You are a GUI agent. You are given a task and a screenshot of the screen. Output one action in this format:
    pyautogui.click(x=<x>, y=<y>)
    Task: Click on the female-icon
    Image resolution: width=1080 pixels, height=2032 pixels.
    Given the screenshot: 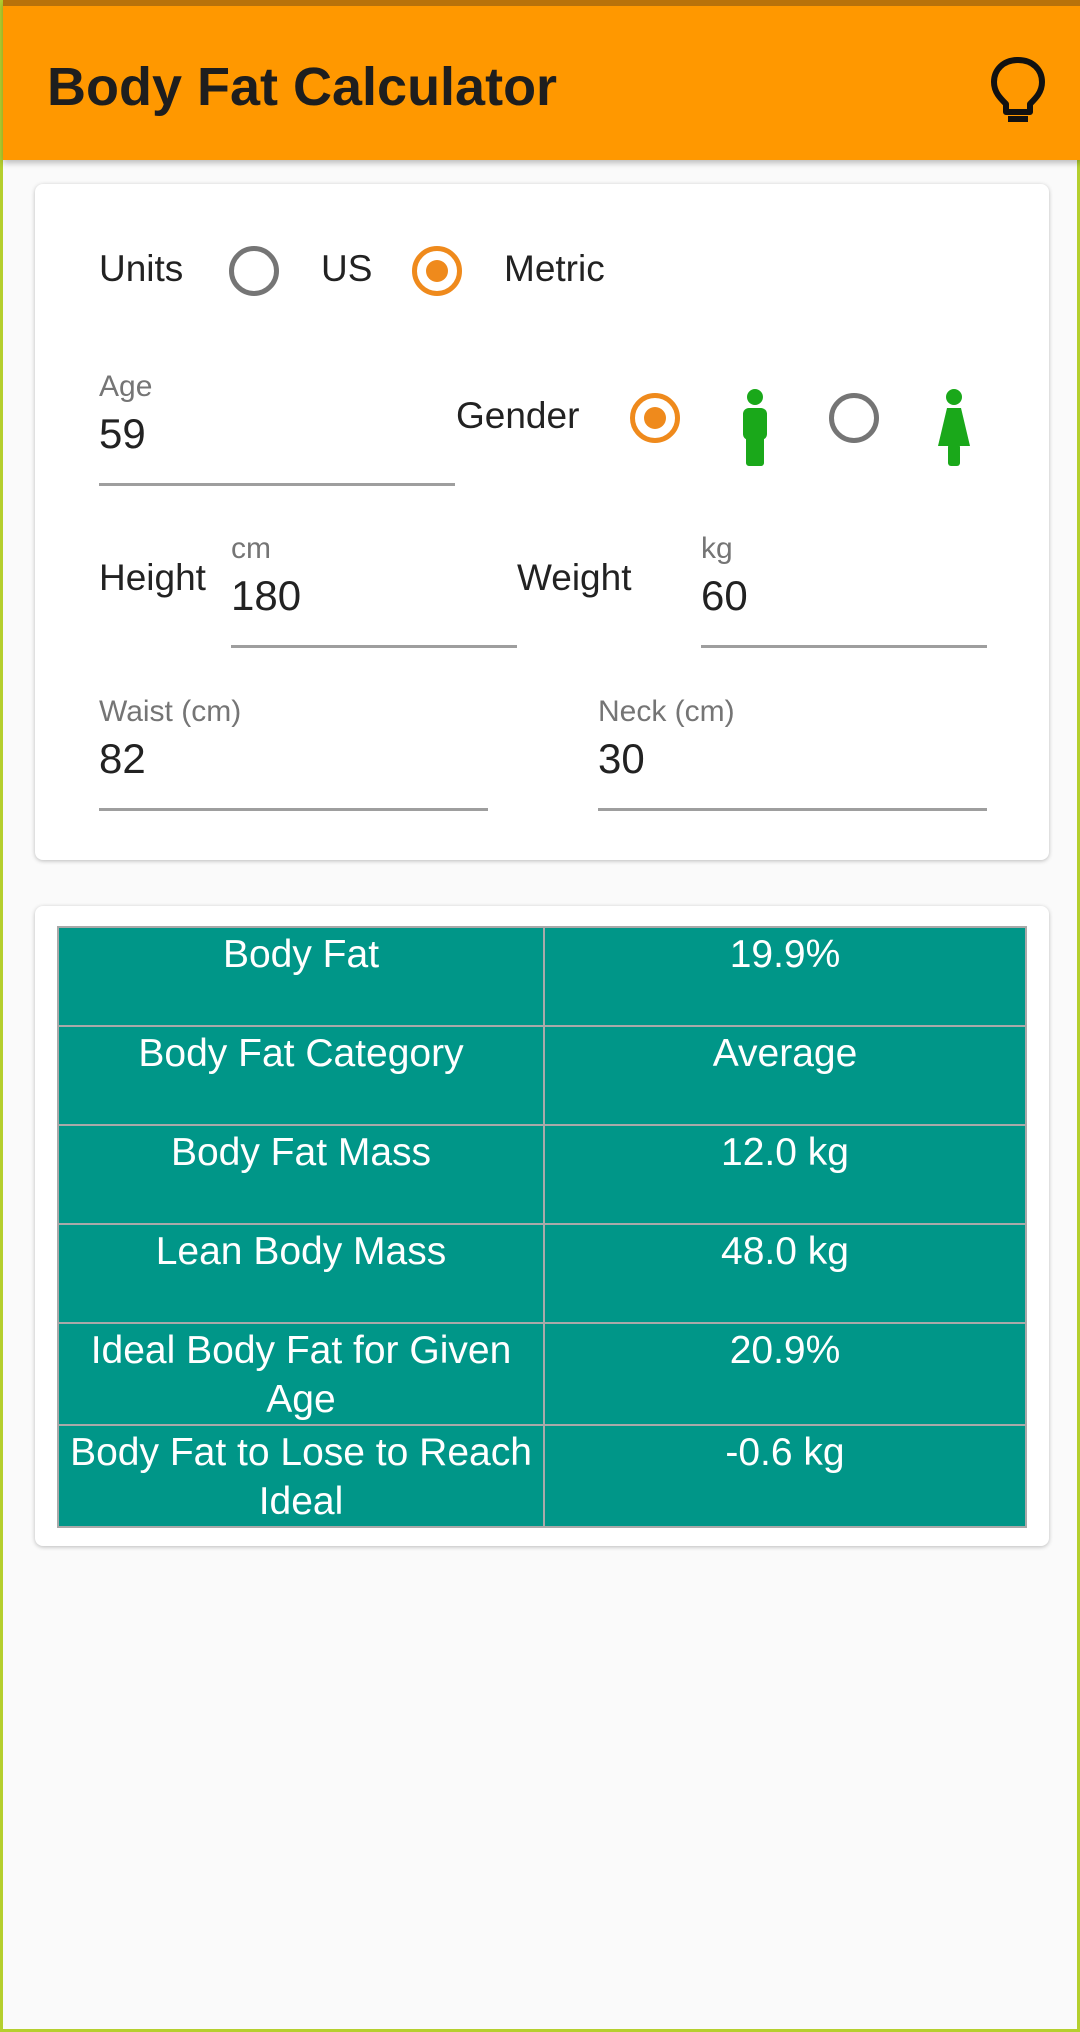 What is the action you would take?
    pyautogui.click(x=954, y=428)
    